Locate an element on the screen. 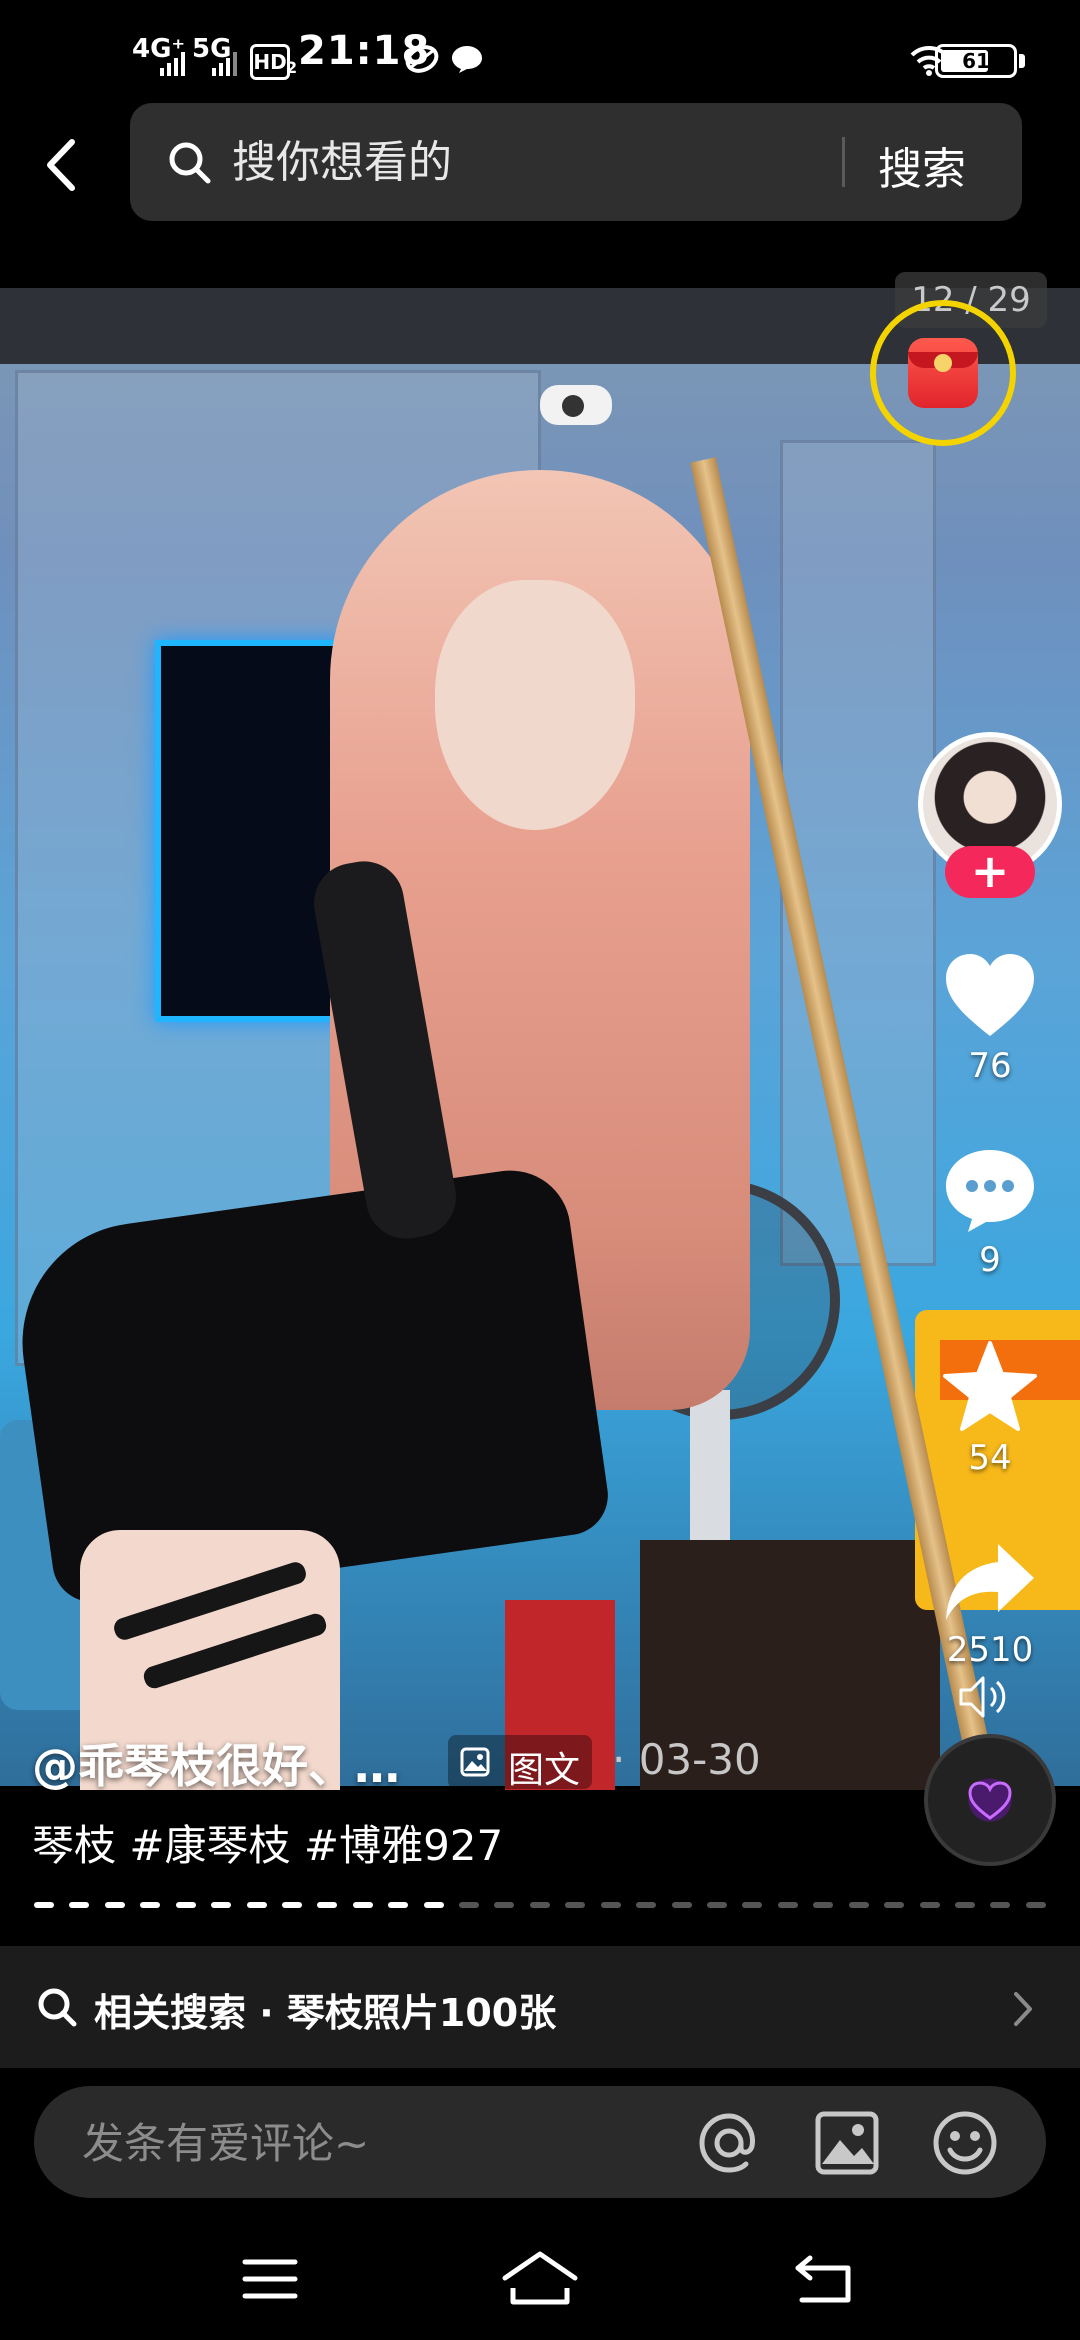  red-packet-button is located at coordinates (943, 373).